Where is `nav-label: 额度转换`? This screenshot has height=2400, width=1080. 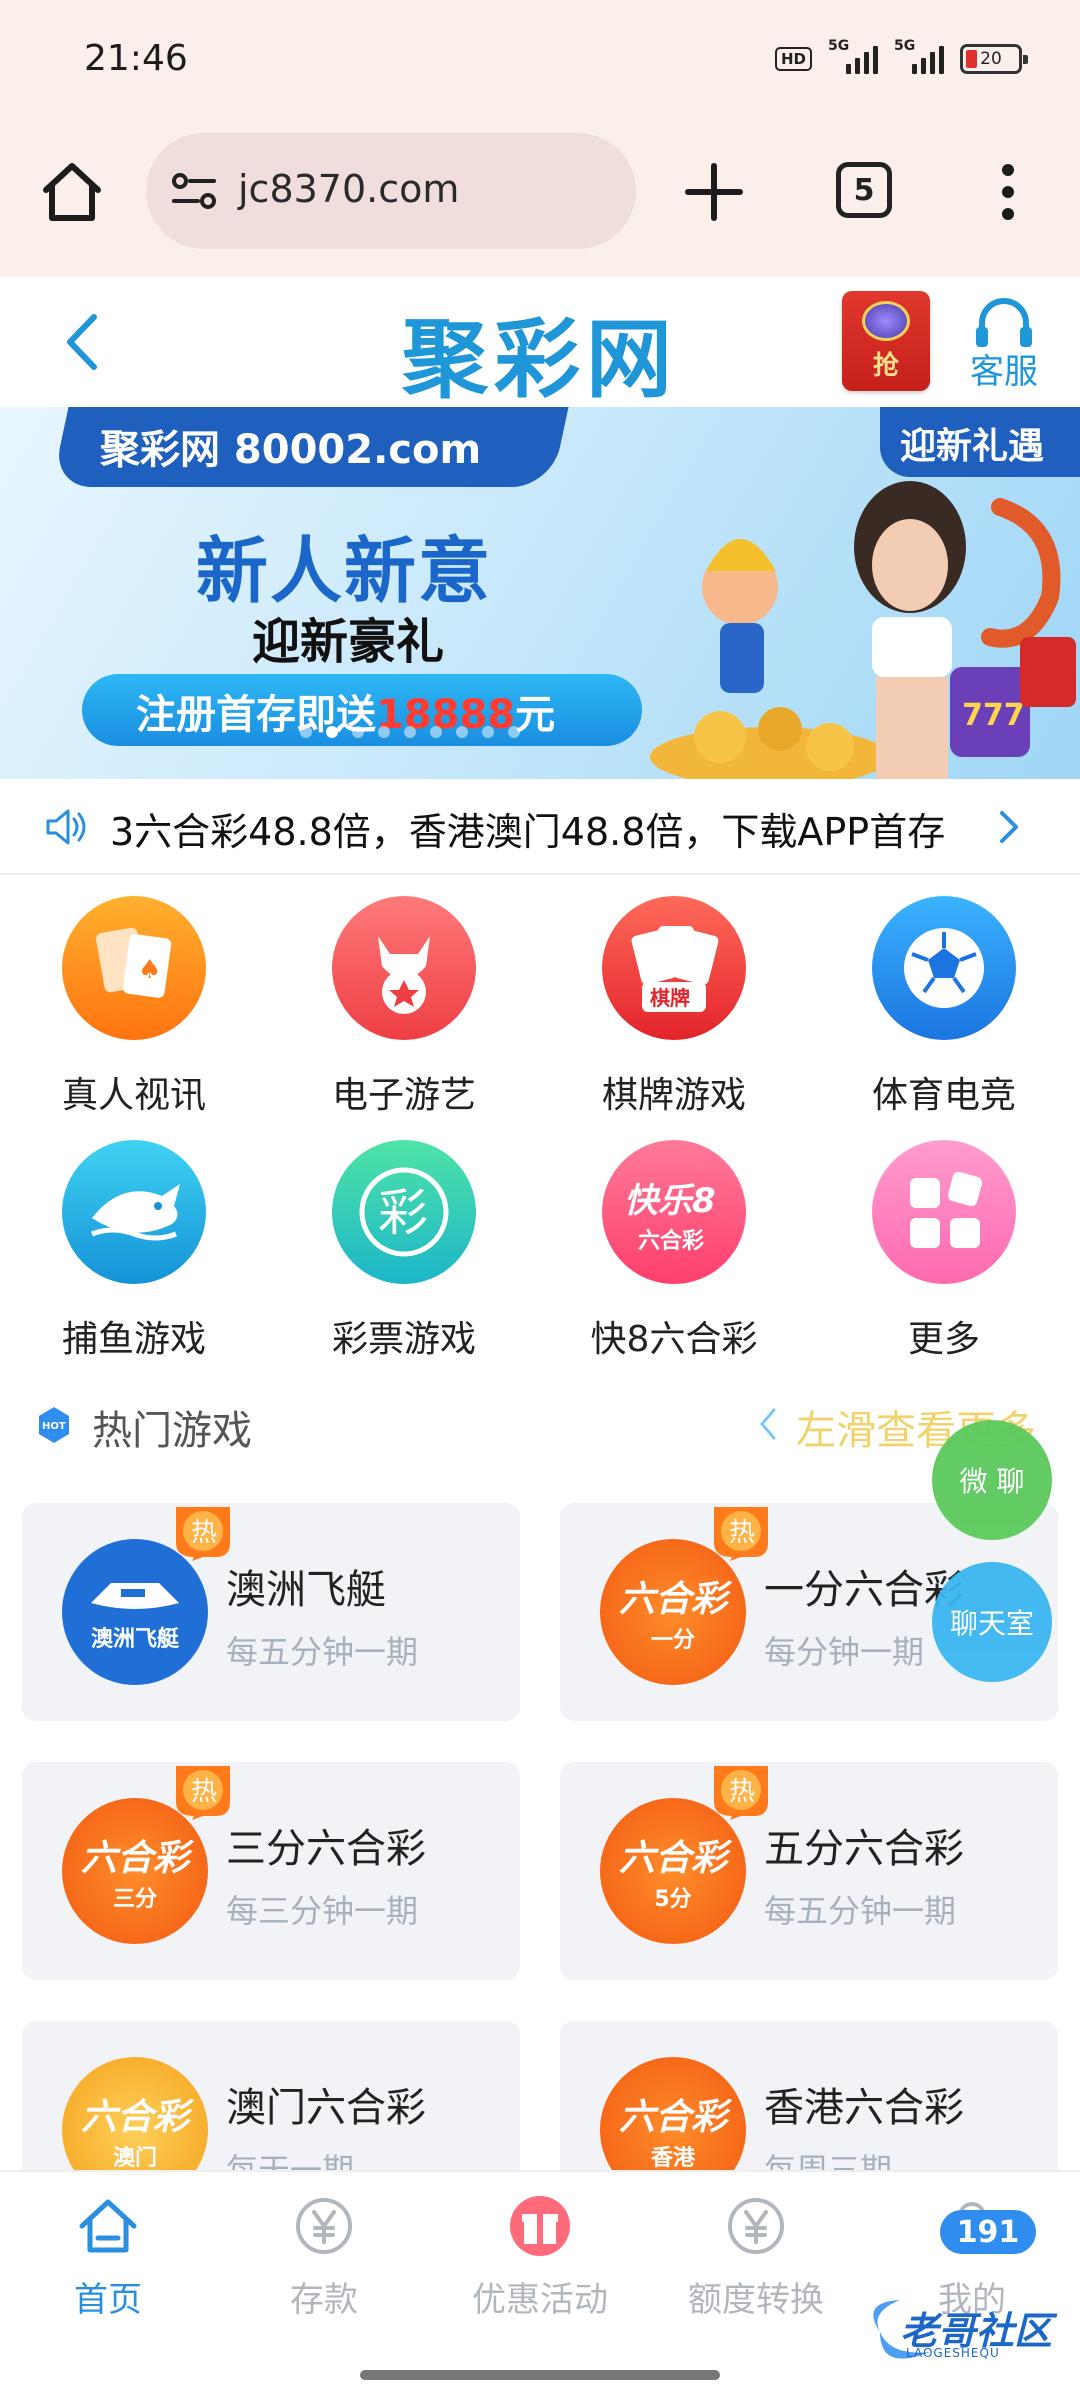 nav-label: 额度转换 is located at coordinates (756, 2300).